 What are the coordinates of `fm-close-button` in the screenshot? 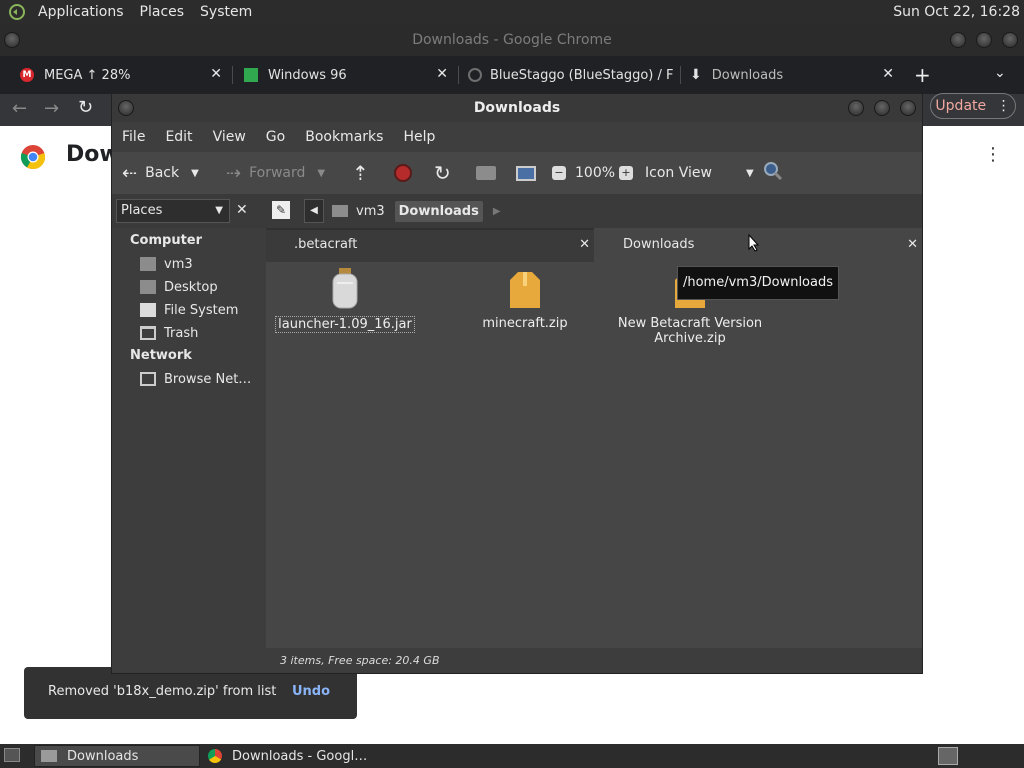 It's located at (908, 108).